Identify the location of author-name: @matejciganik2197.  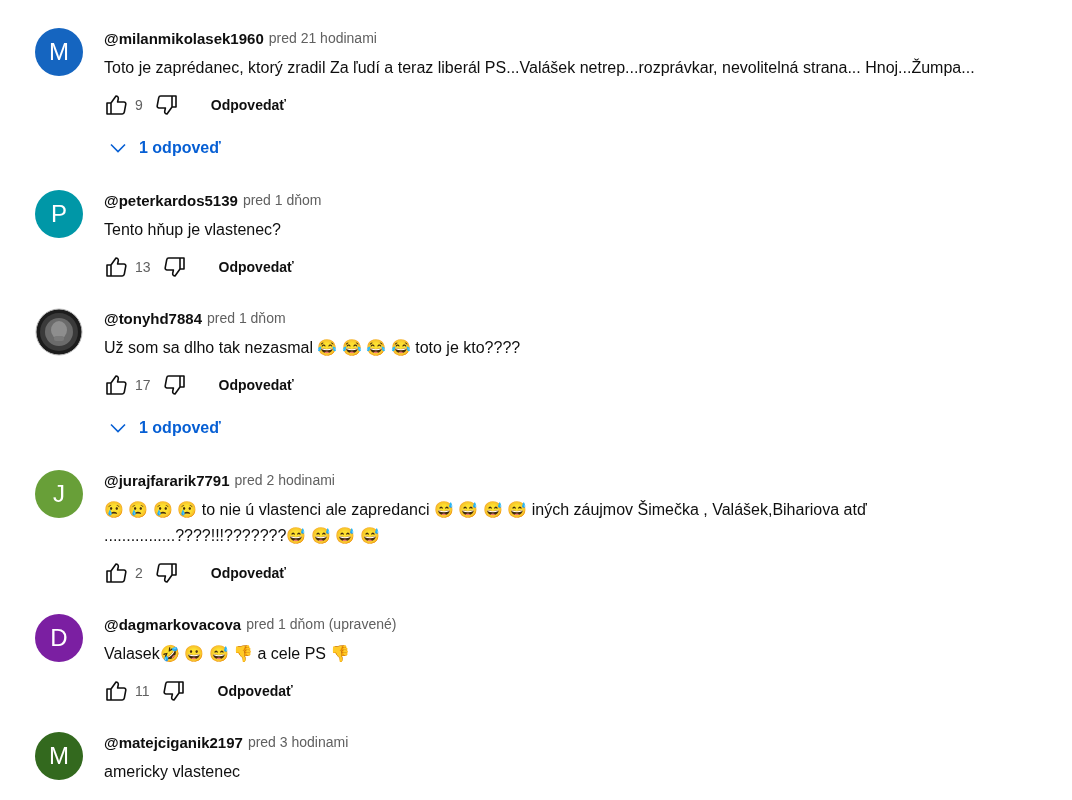
(173, 742).